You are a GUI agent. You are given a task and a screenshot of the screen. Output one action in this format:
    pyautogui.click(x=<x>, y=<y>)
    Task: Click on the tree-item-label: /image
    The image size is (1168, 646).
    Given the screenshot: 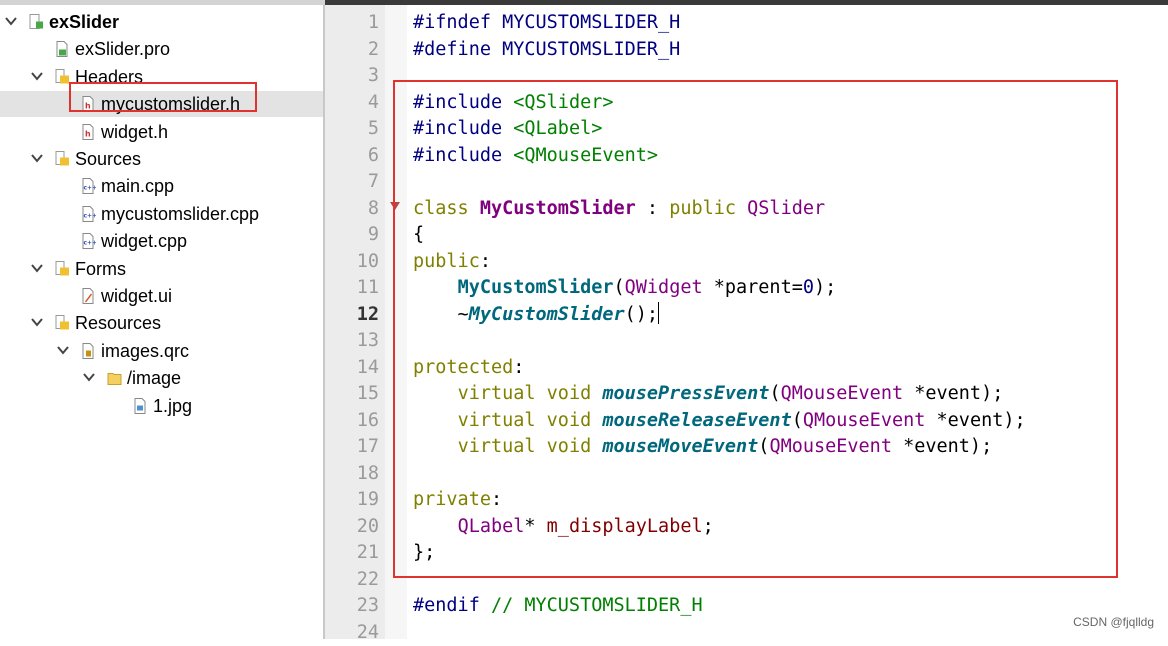 What is the action you would take?
    pyautogui.click(x=154, y=378)
    